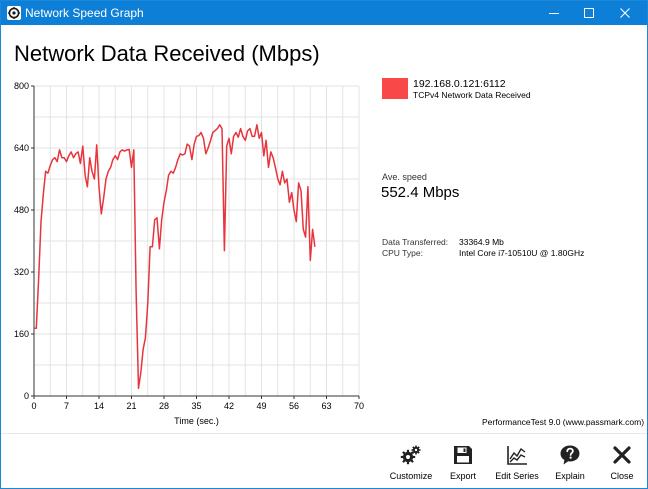 The image size is (648, 489). What do you see at coordinates (326, 406) in the screenshot?
I see `x-tick-label: 63` at bounding box center [326, 406].